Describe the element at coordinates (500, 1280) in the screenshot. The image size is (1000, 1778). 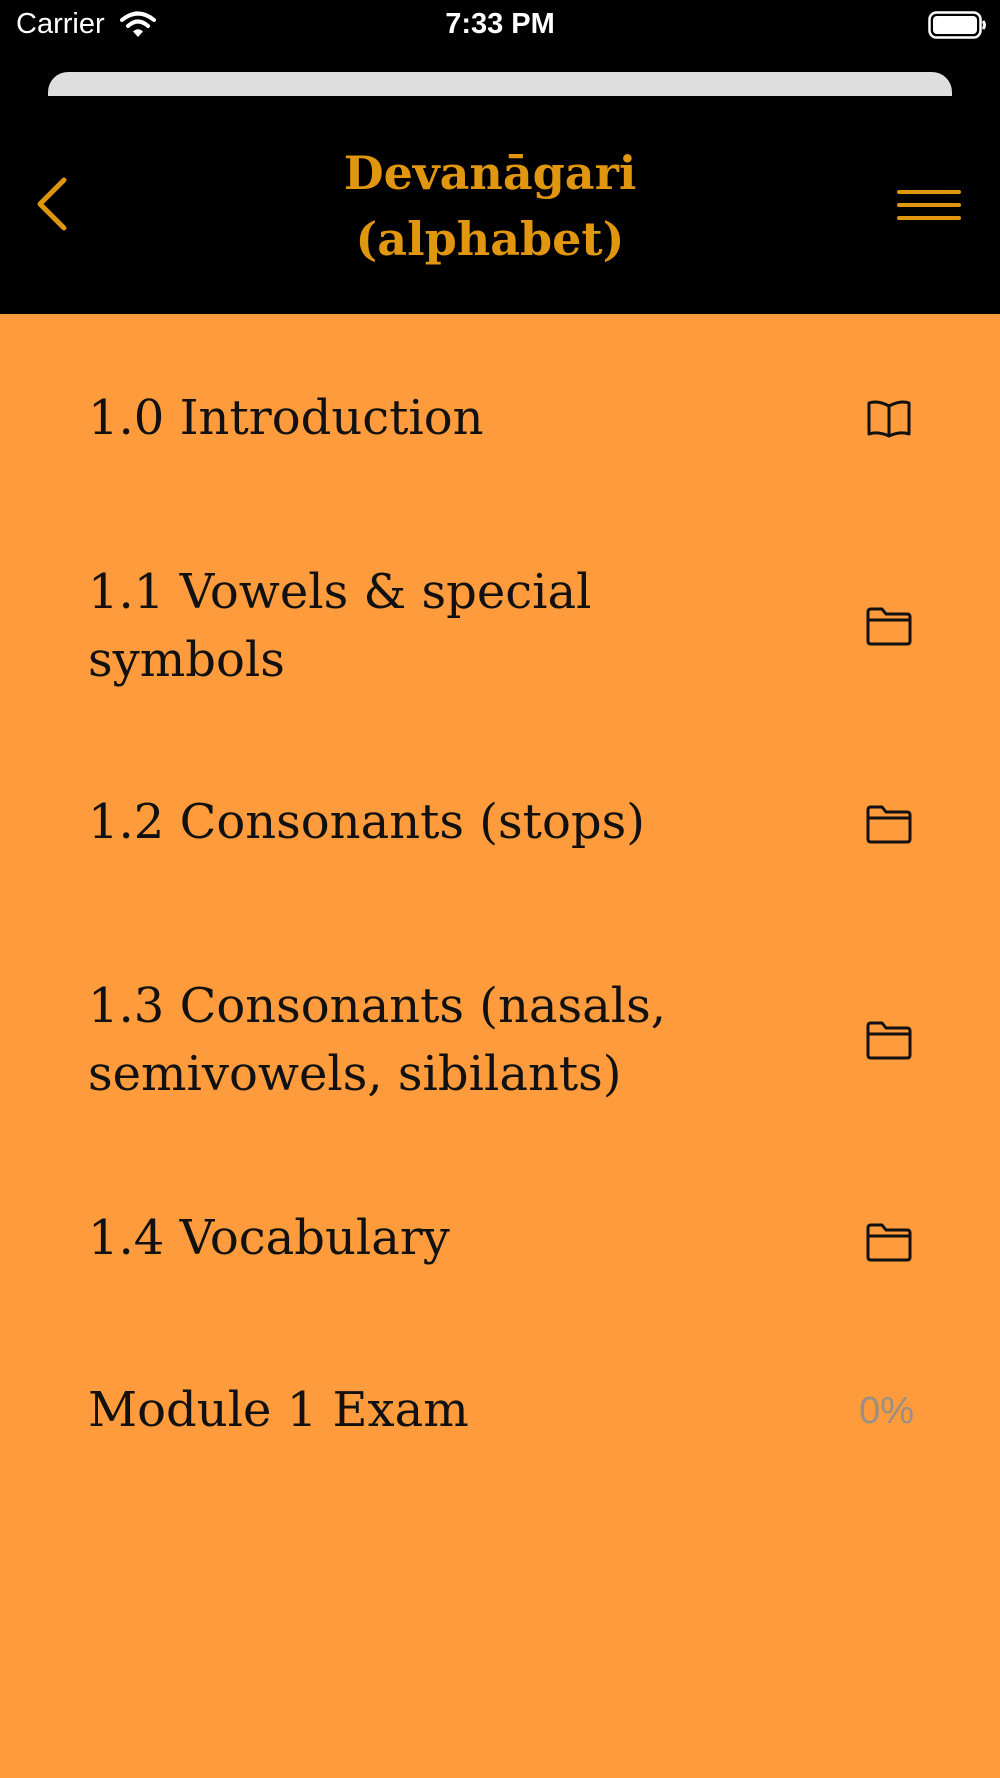
I see `list-item-vocabulary: 1.4 Vocabulary` at that location.